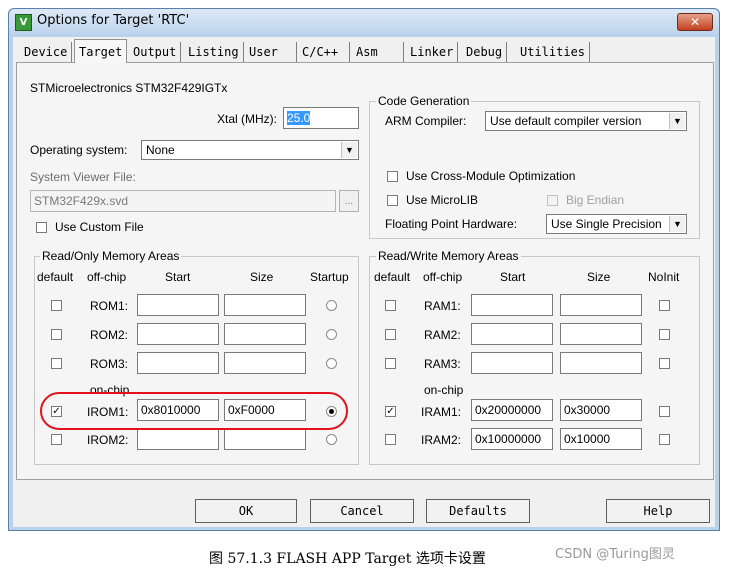 This screenshot has width=730, height=571. What do you see at coordinates (194, 411) in the screenshot?
I see `highlight-annotation` at bounding box center [194, 411].